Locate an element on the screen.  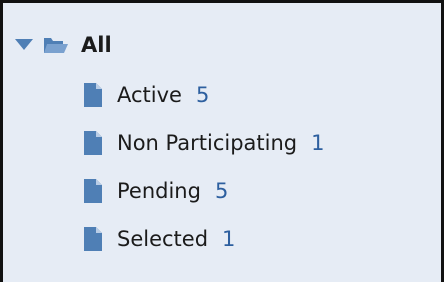
tree-node-active: Active 5 is located at coordinates (146, 95).